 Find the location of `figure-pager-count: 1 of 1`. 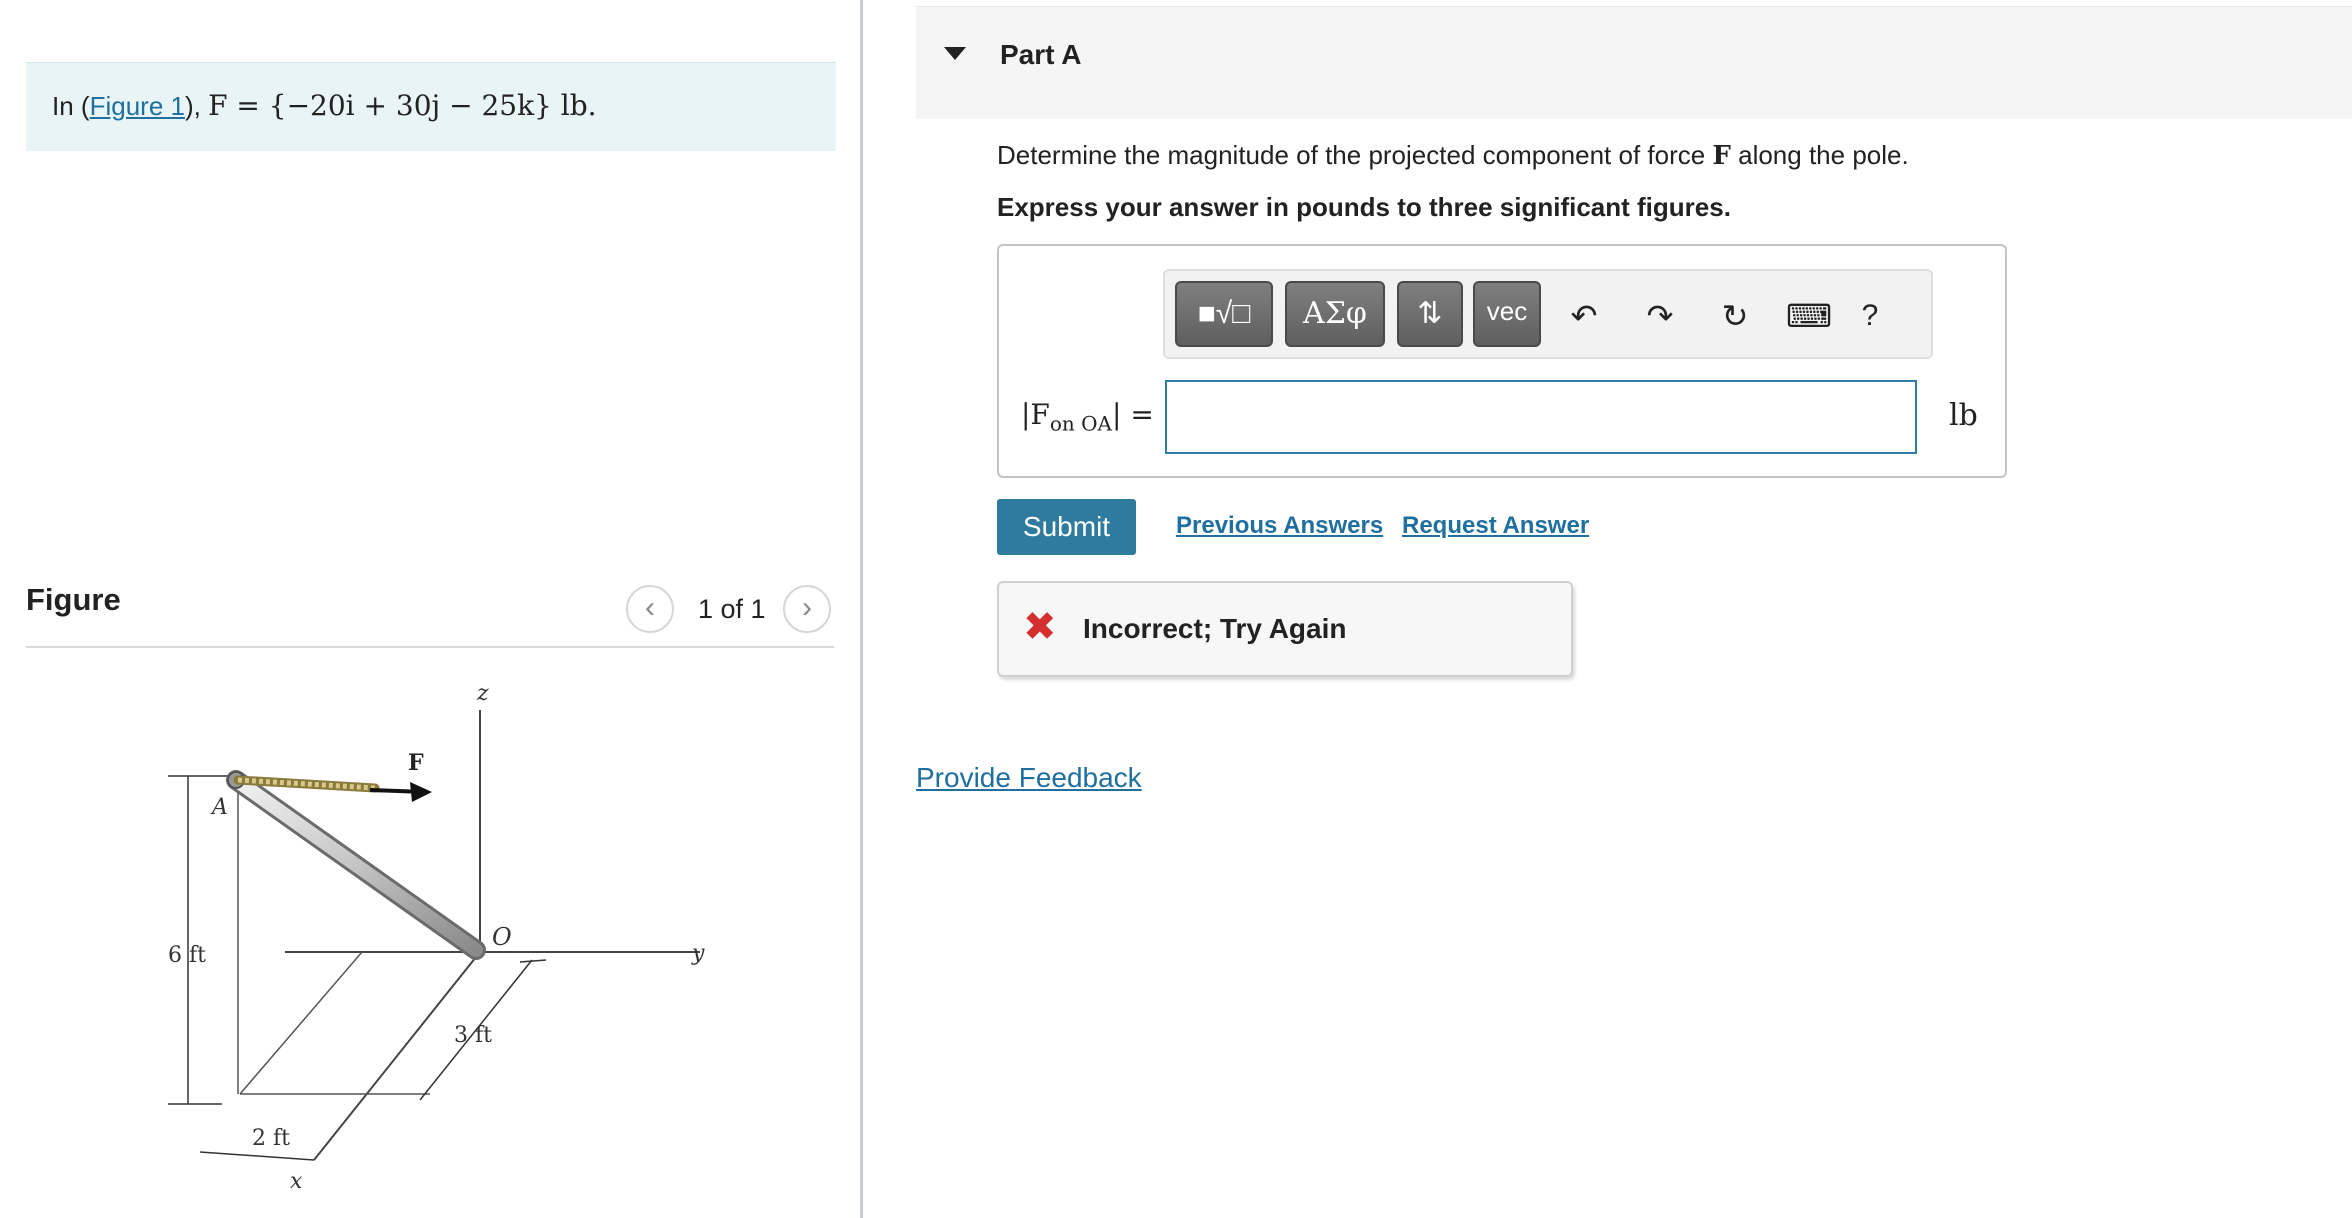

figure-pager-count: 1 of 1 is located at coordinates (732, 609).